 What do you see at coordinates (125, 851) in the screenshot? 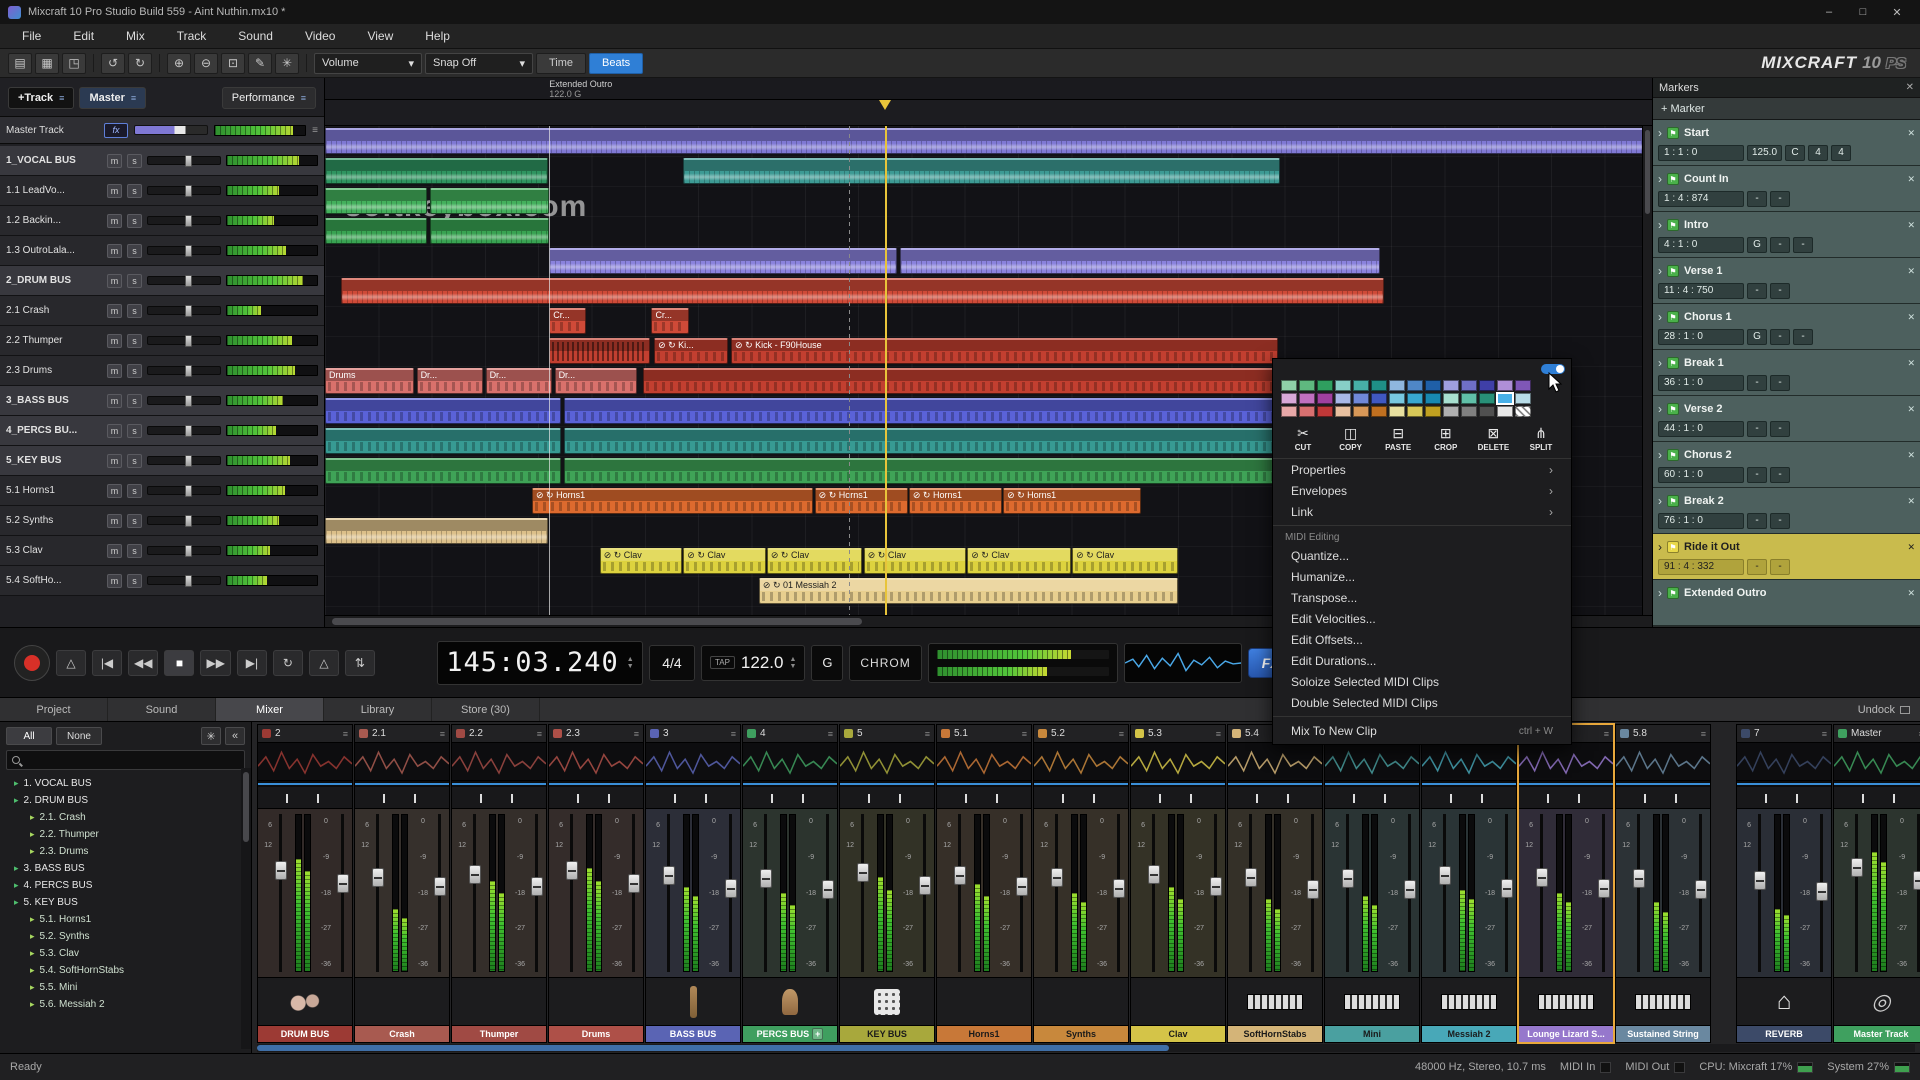
I see `tree-item: ▸ 2.3. Drums` at bounding box center [125, 851].